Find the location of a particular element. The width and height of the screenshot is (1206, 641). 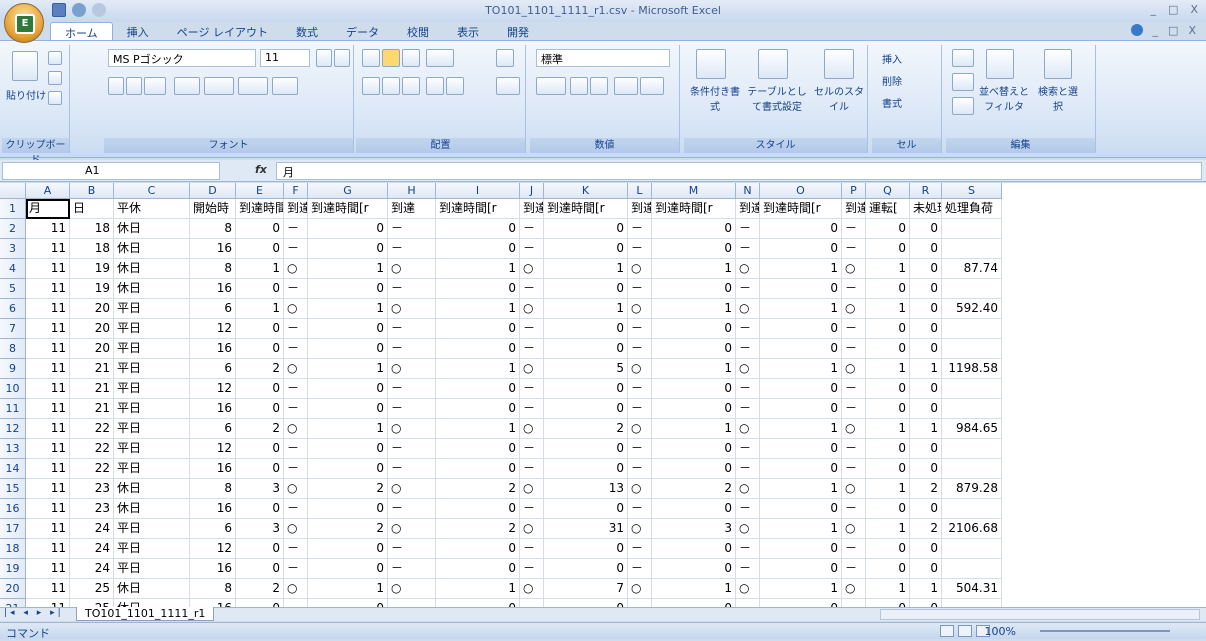

row-header: 6 is located at coordinates (13, 309).